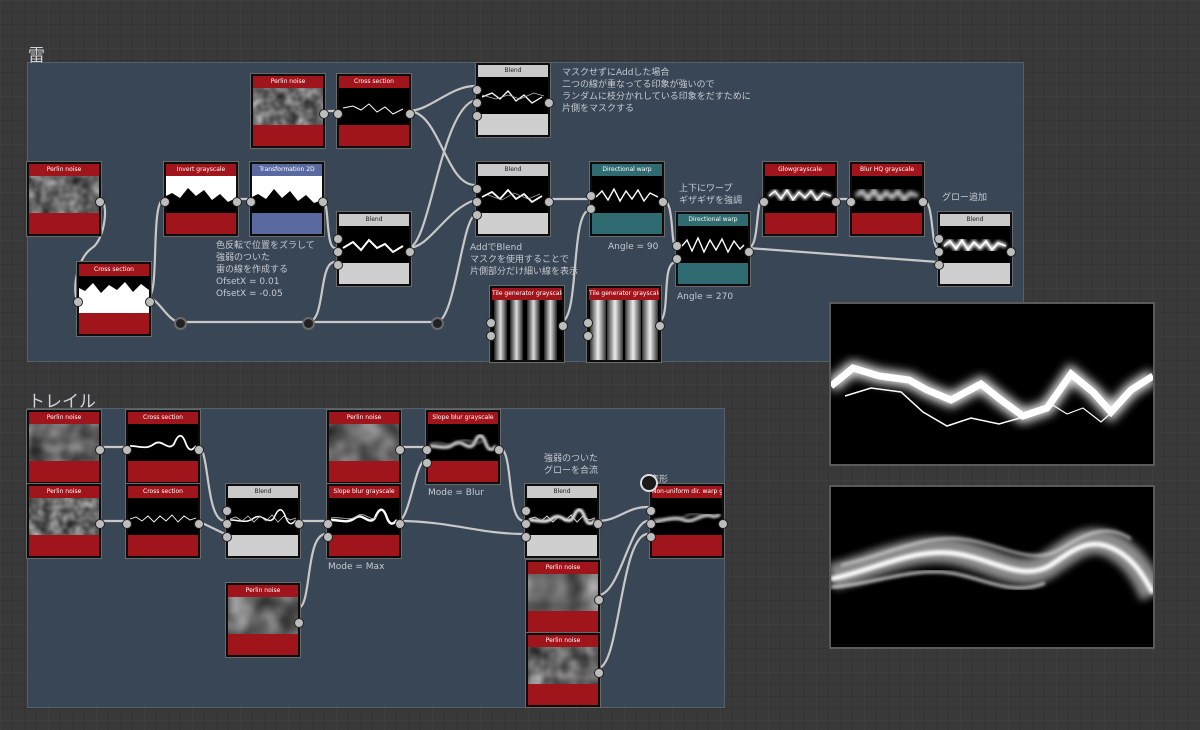 This screenshot has height=730, width=1200. What do you see at coordinates (887, 199) in the screenshot?
I see `node-blur-hq-grayscale: Blur HQ grayscale` at bounding box center [887, 199].